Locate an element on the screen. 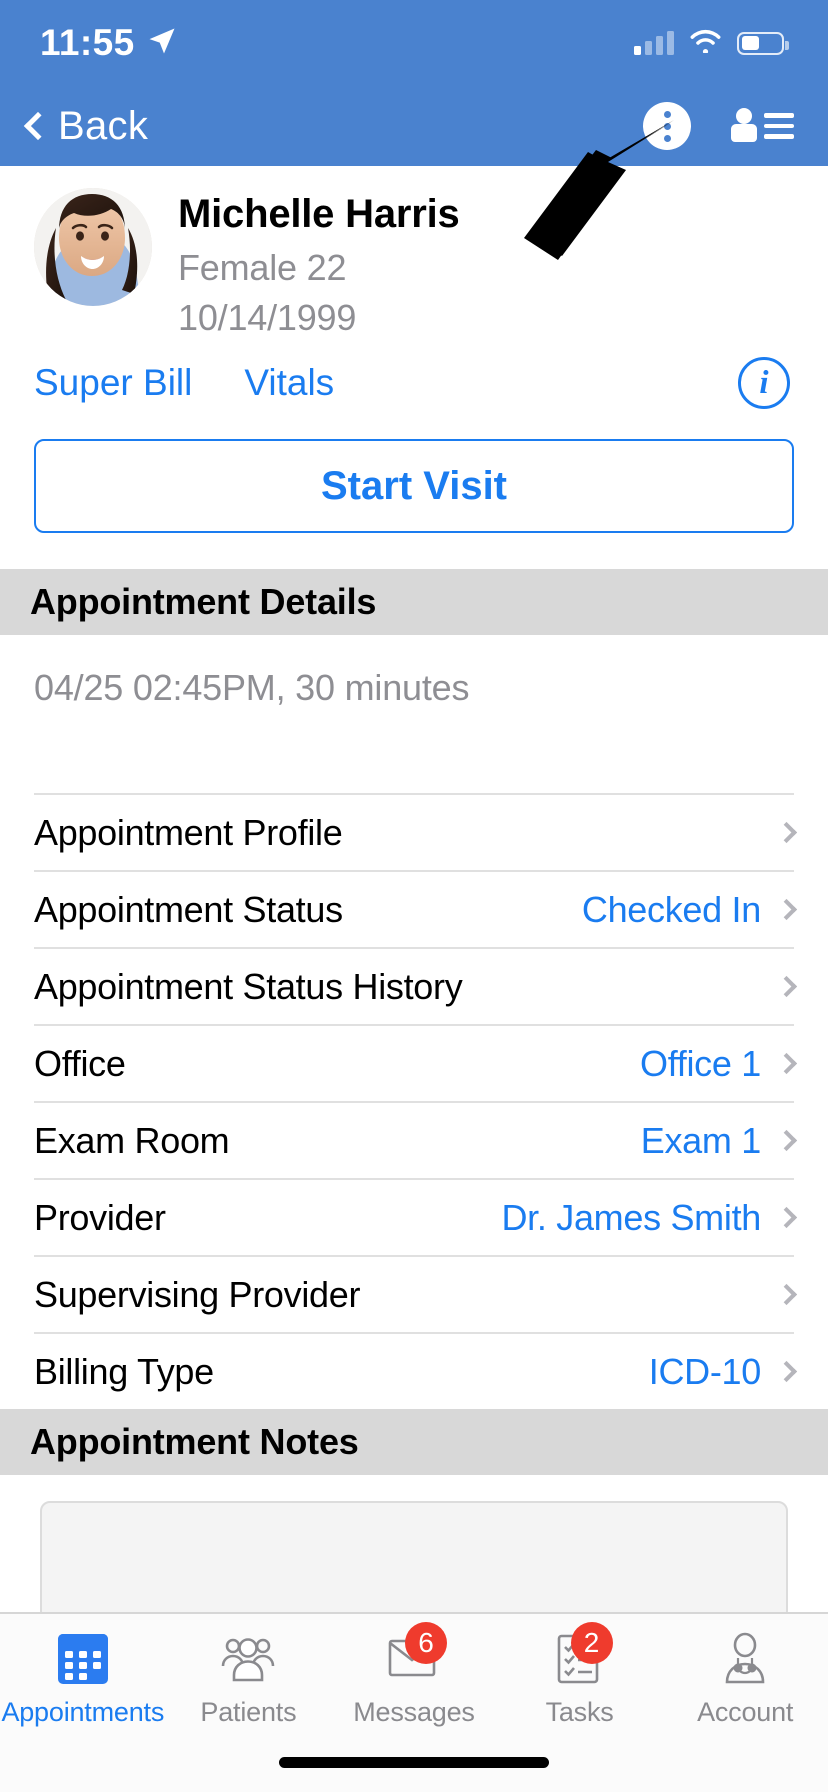  patient-gender-age: Female 22 is located at coordinates (262, 267).